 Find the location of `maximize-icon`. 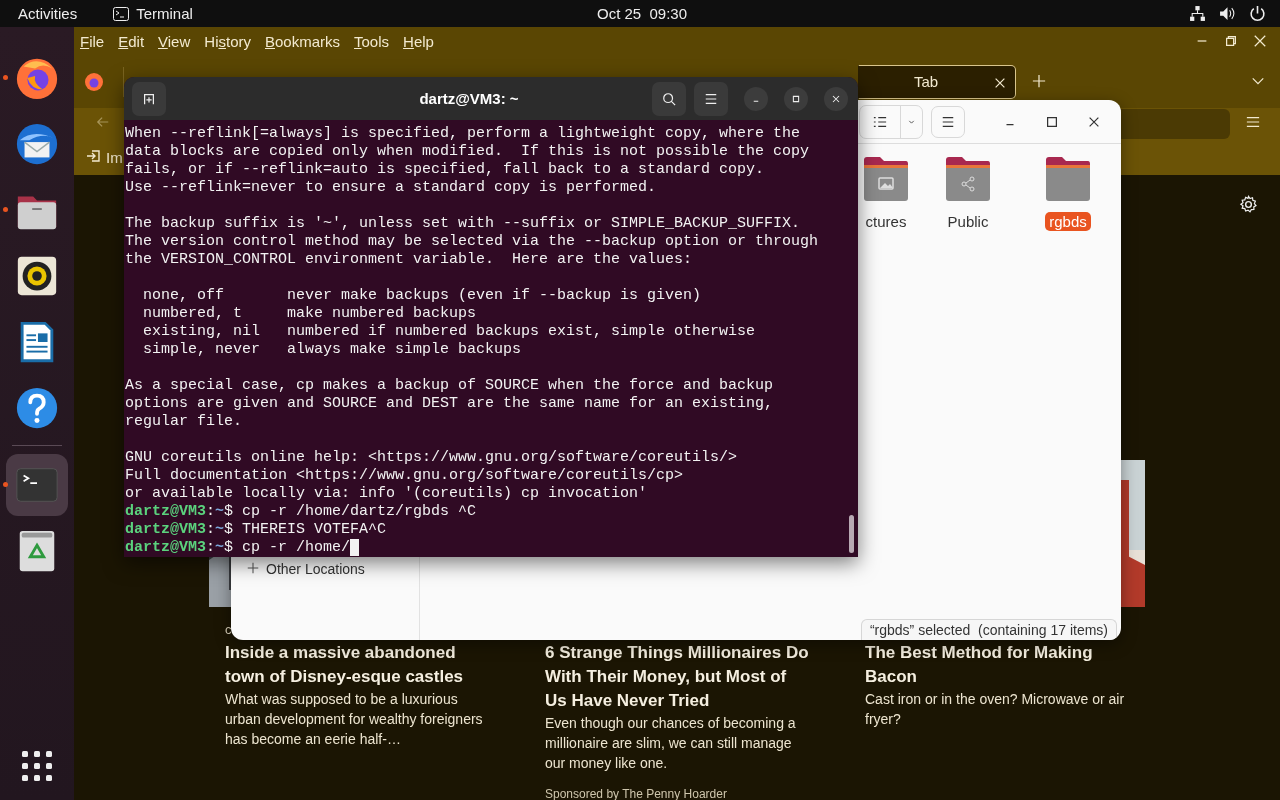

maximize-icon is located at coordinates (796, 98).